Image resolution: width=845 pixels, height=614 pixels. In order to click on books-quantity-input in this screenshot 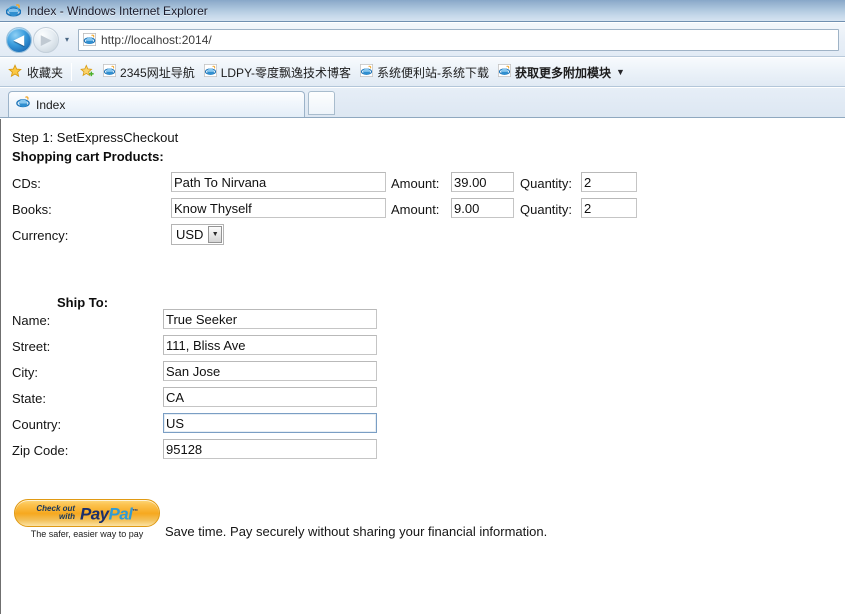, I will do `click(609, 208)`.